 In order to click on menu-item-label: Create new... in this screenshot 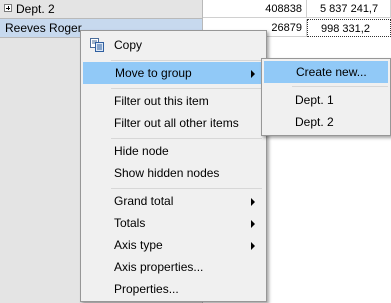, I will do `click(331, 72)`.